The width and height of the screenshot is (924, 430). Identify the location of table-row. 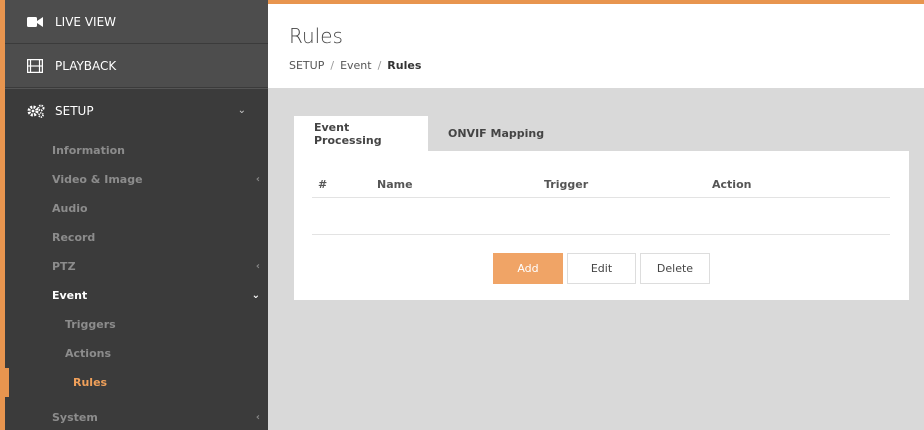
(601, 217).